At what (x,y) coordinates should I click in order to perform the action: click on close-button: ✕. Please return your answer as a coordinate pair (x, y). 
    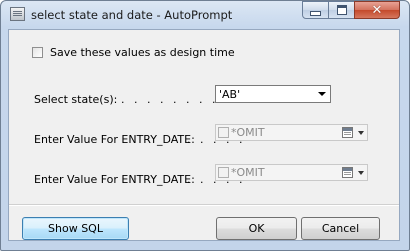
    Looking at the image, I should click on (377, 10).